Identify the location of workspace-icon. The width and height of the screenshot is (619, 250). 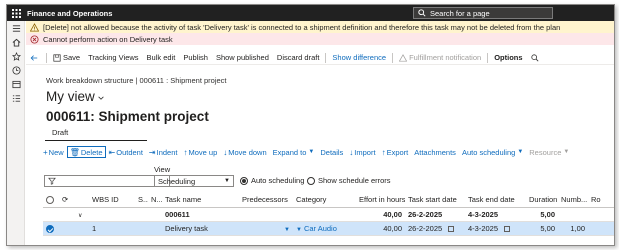
(16, 84).